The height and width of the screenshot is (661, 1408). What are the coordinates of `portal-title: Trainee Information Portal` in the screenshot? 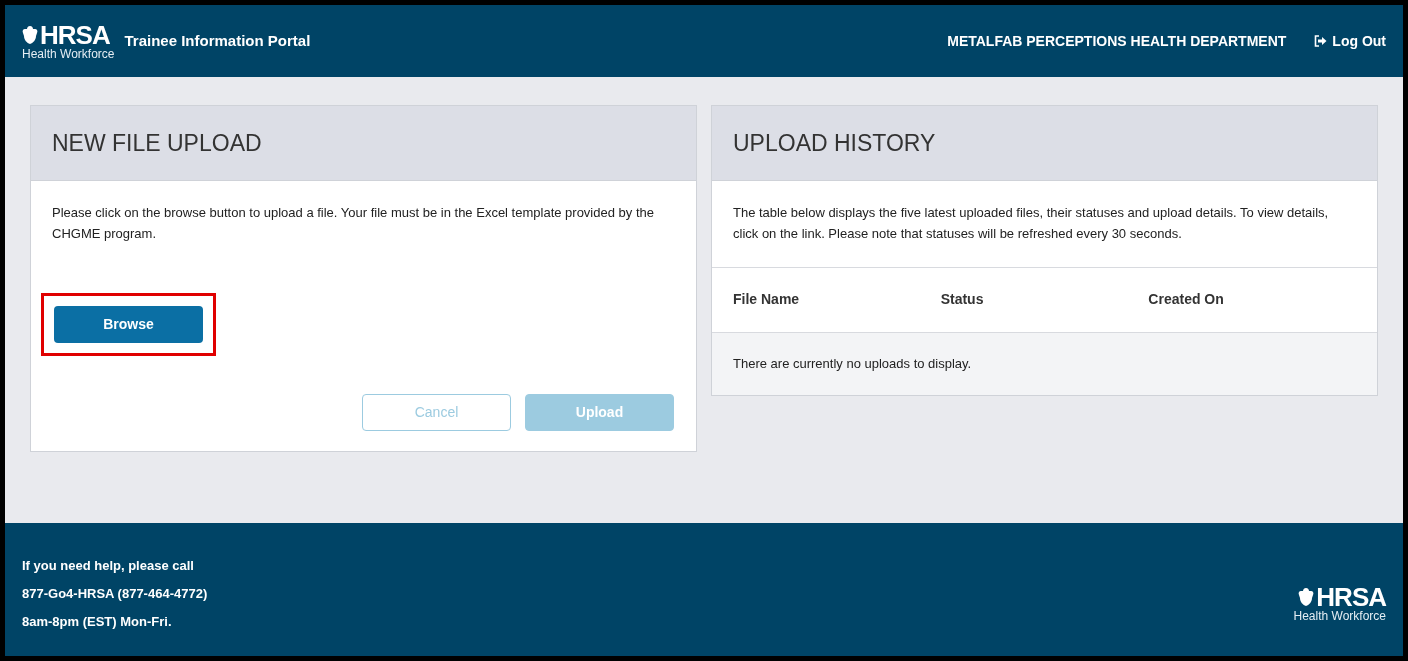 It's located at (217, 40).